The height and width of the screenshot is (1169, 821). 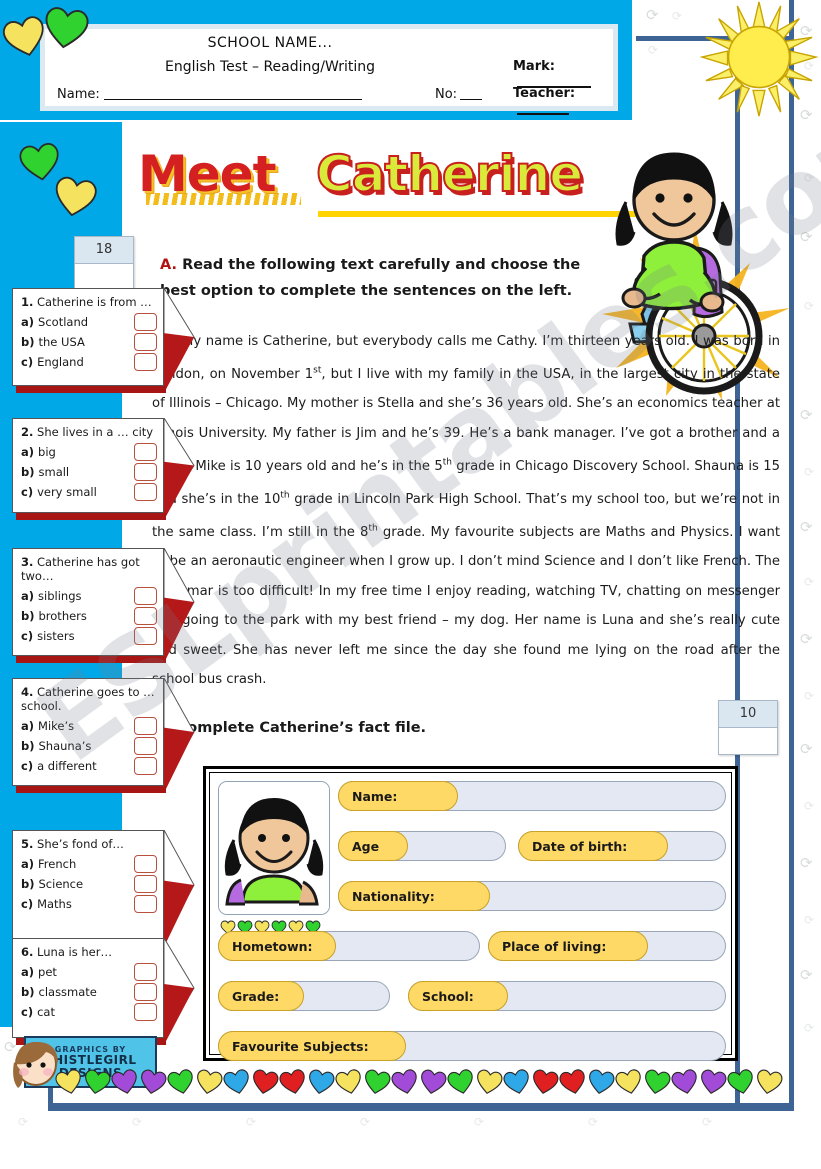 I want to click on fact-field-grade: Grade:, so click(x=304, y=996).